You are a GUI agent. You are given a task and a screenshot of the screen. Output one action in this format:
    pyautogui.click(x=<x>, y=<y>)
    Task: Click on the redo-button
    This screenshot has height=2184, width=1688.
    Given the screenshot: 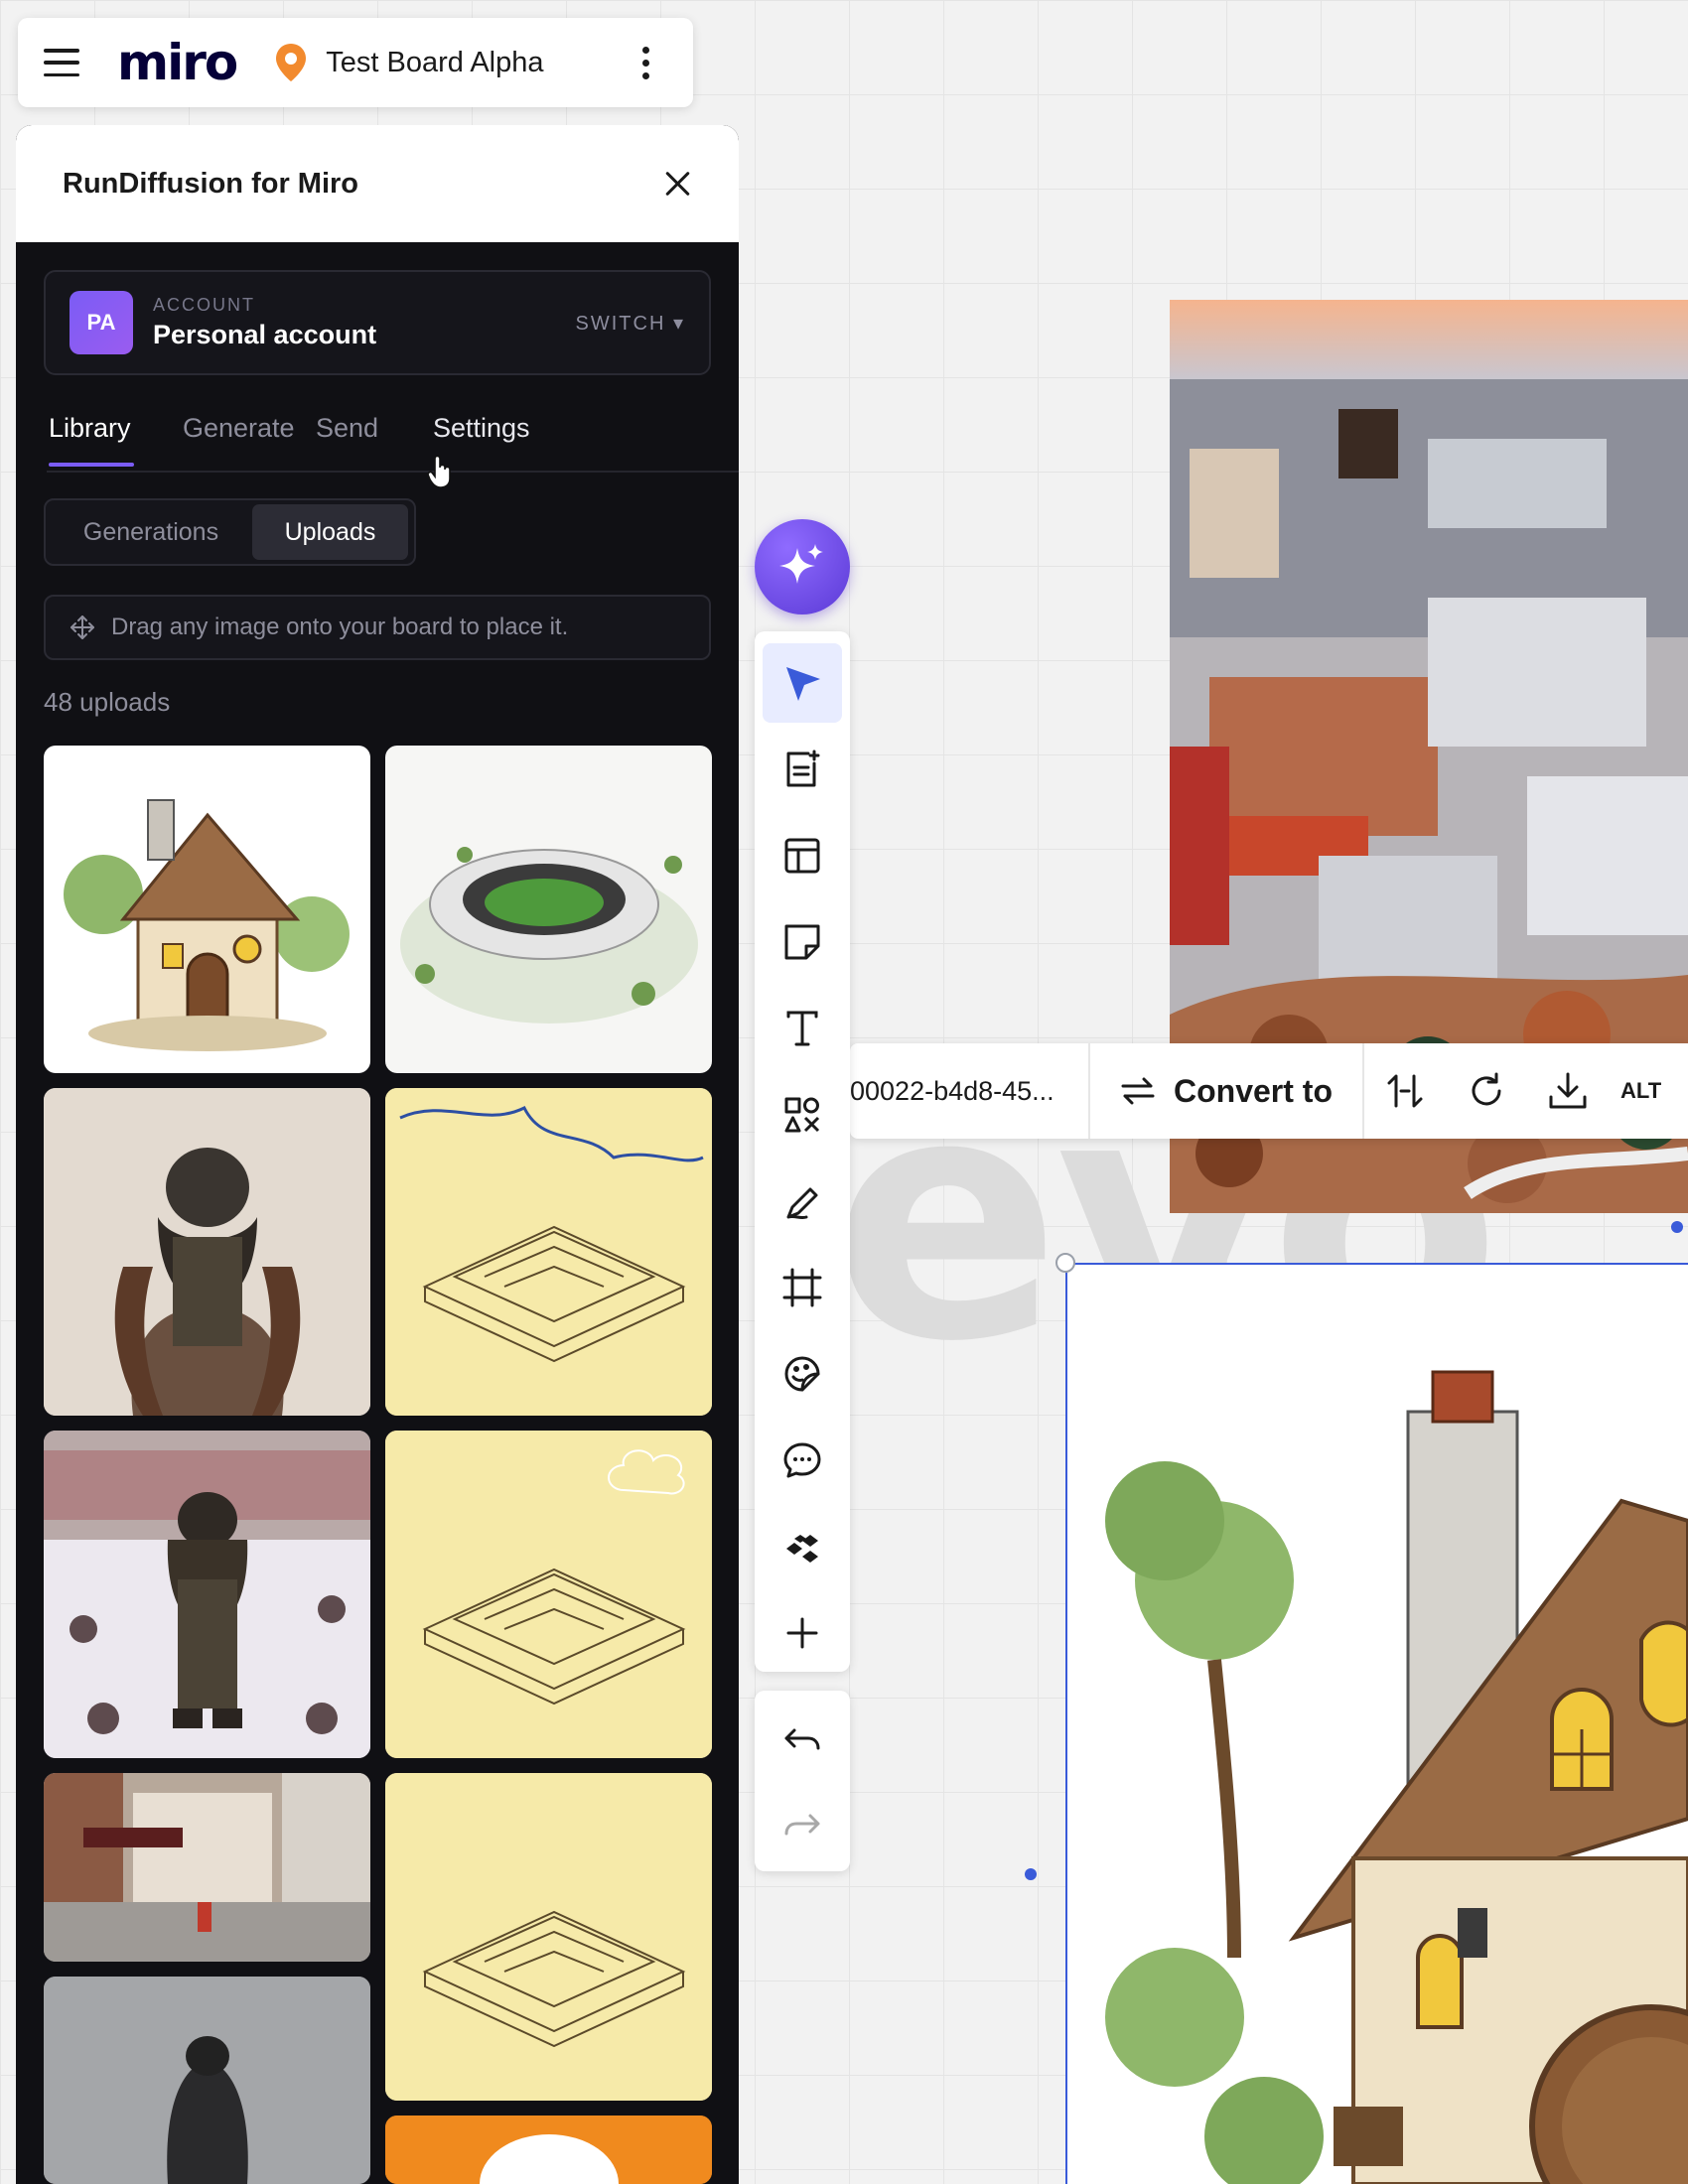 What is the action you would take?
    pyautogui.click(x=802, y=1825)
    